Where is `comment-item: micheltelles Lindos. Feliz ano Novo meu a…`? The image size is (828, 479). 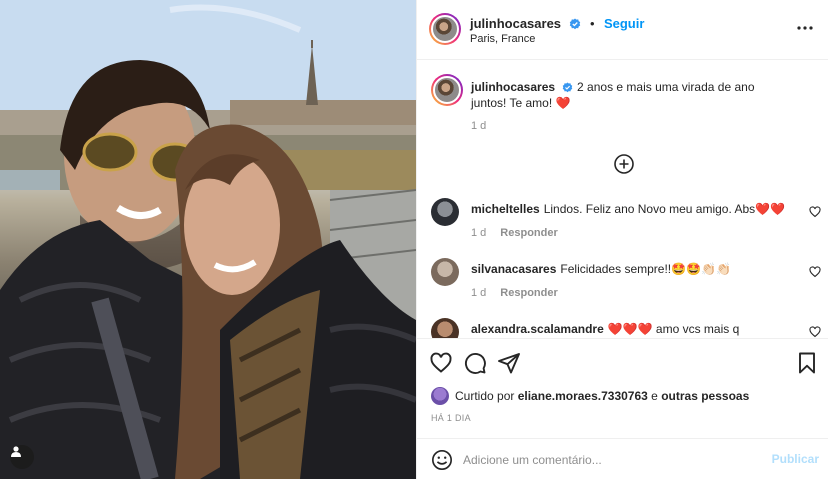 comment-item: micheltelles Lindos. Feliz ano Novo meu a… is located at coordinates (626, 221).